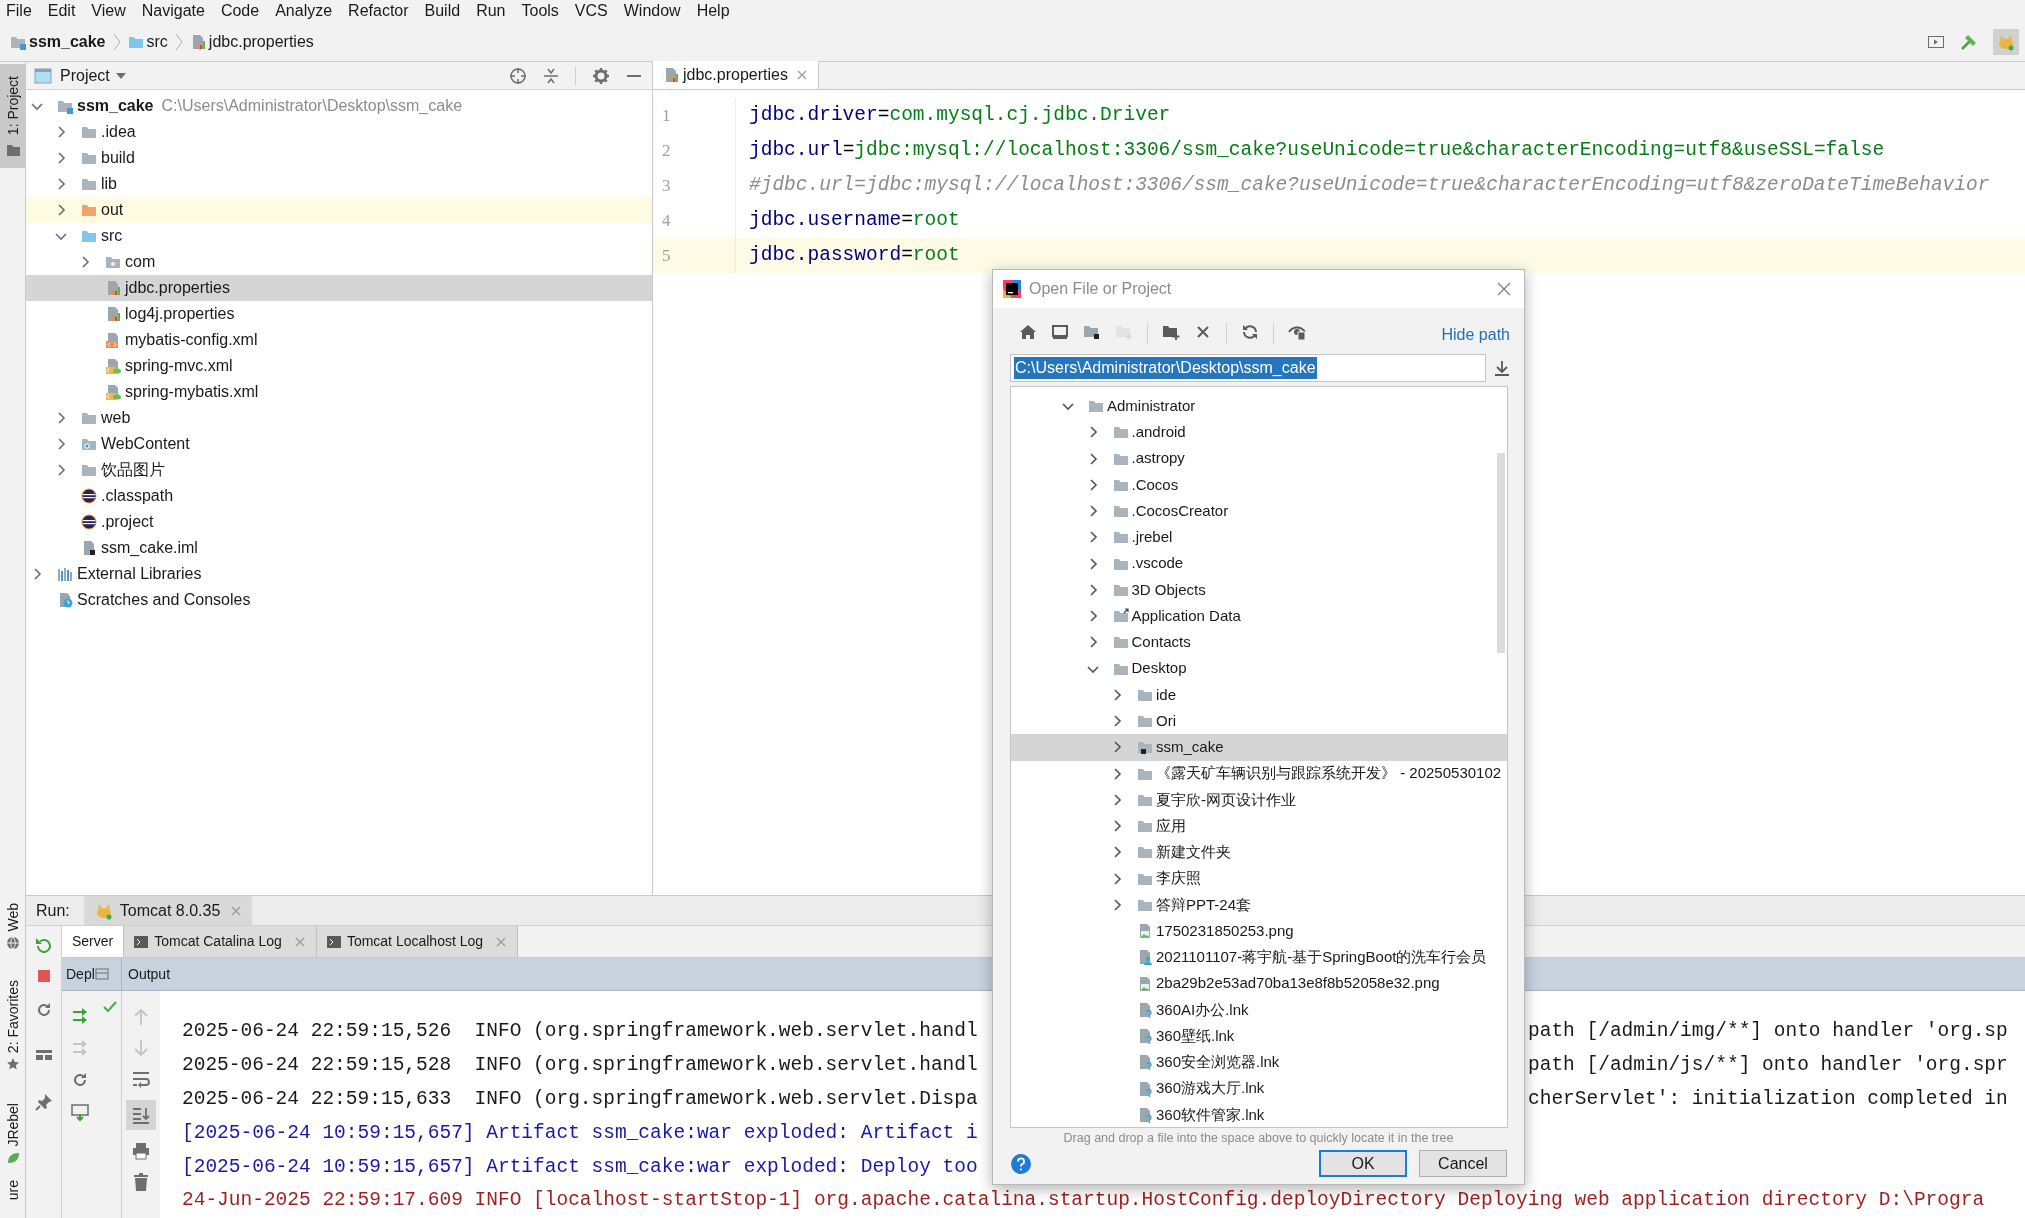  What do you see at coordinates (12, 929) in the screenshot?
I see `tool-window-tab: Web` at bounding box center [12, 929].